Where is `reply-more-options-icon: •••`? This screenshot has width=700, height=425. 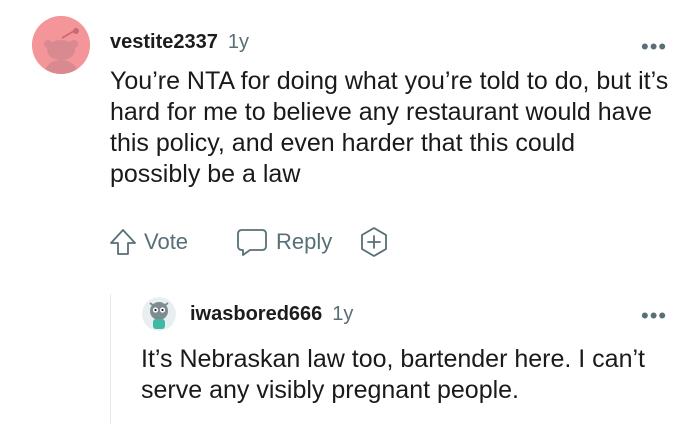
reply-more-options-icon: ••• is located at coordinates (654, 316).